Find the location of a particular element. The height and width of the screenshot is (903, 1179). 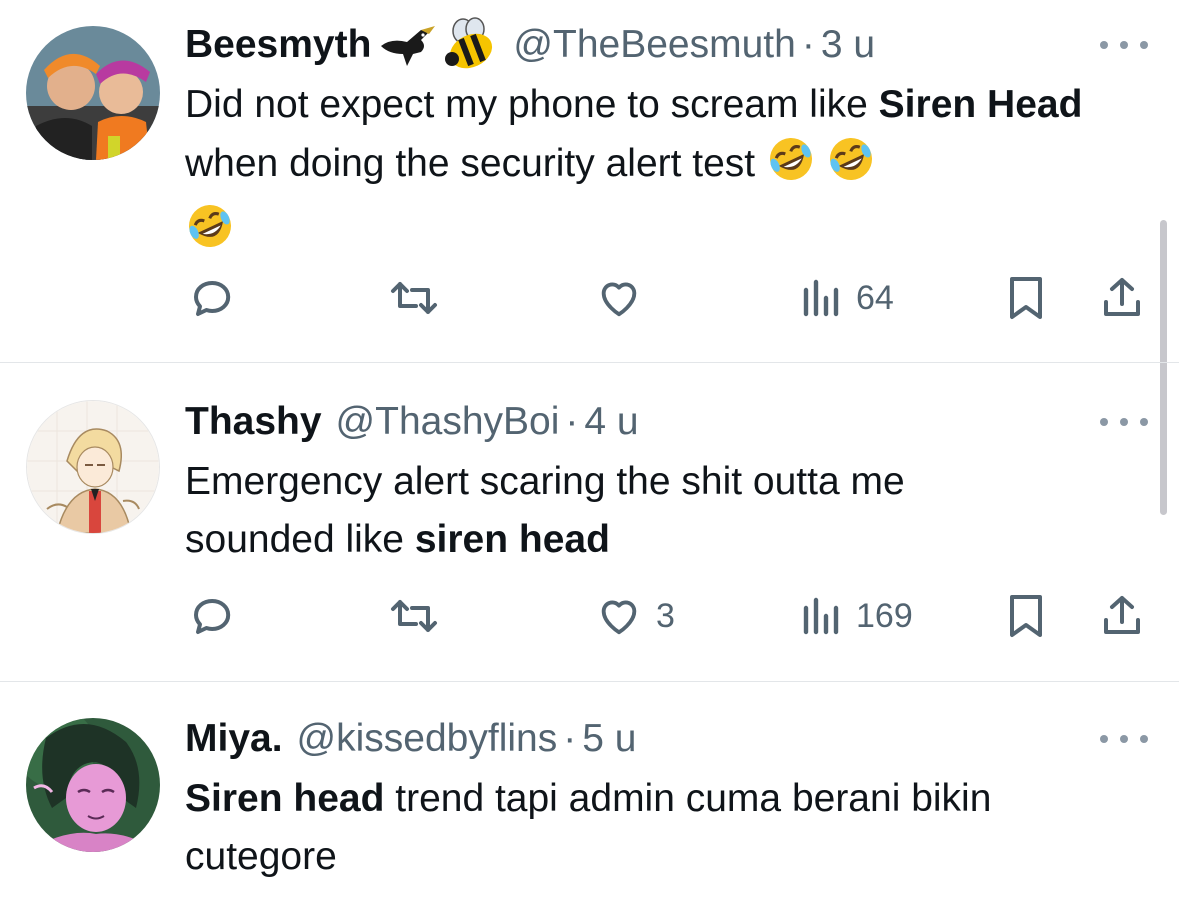

views-button: 169 is located at coordinates (857, 616).